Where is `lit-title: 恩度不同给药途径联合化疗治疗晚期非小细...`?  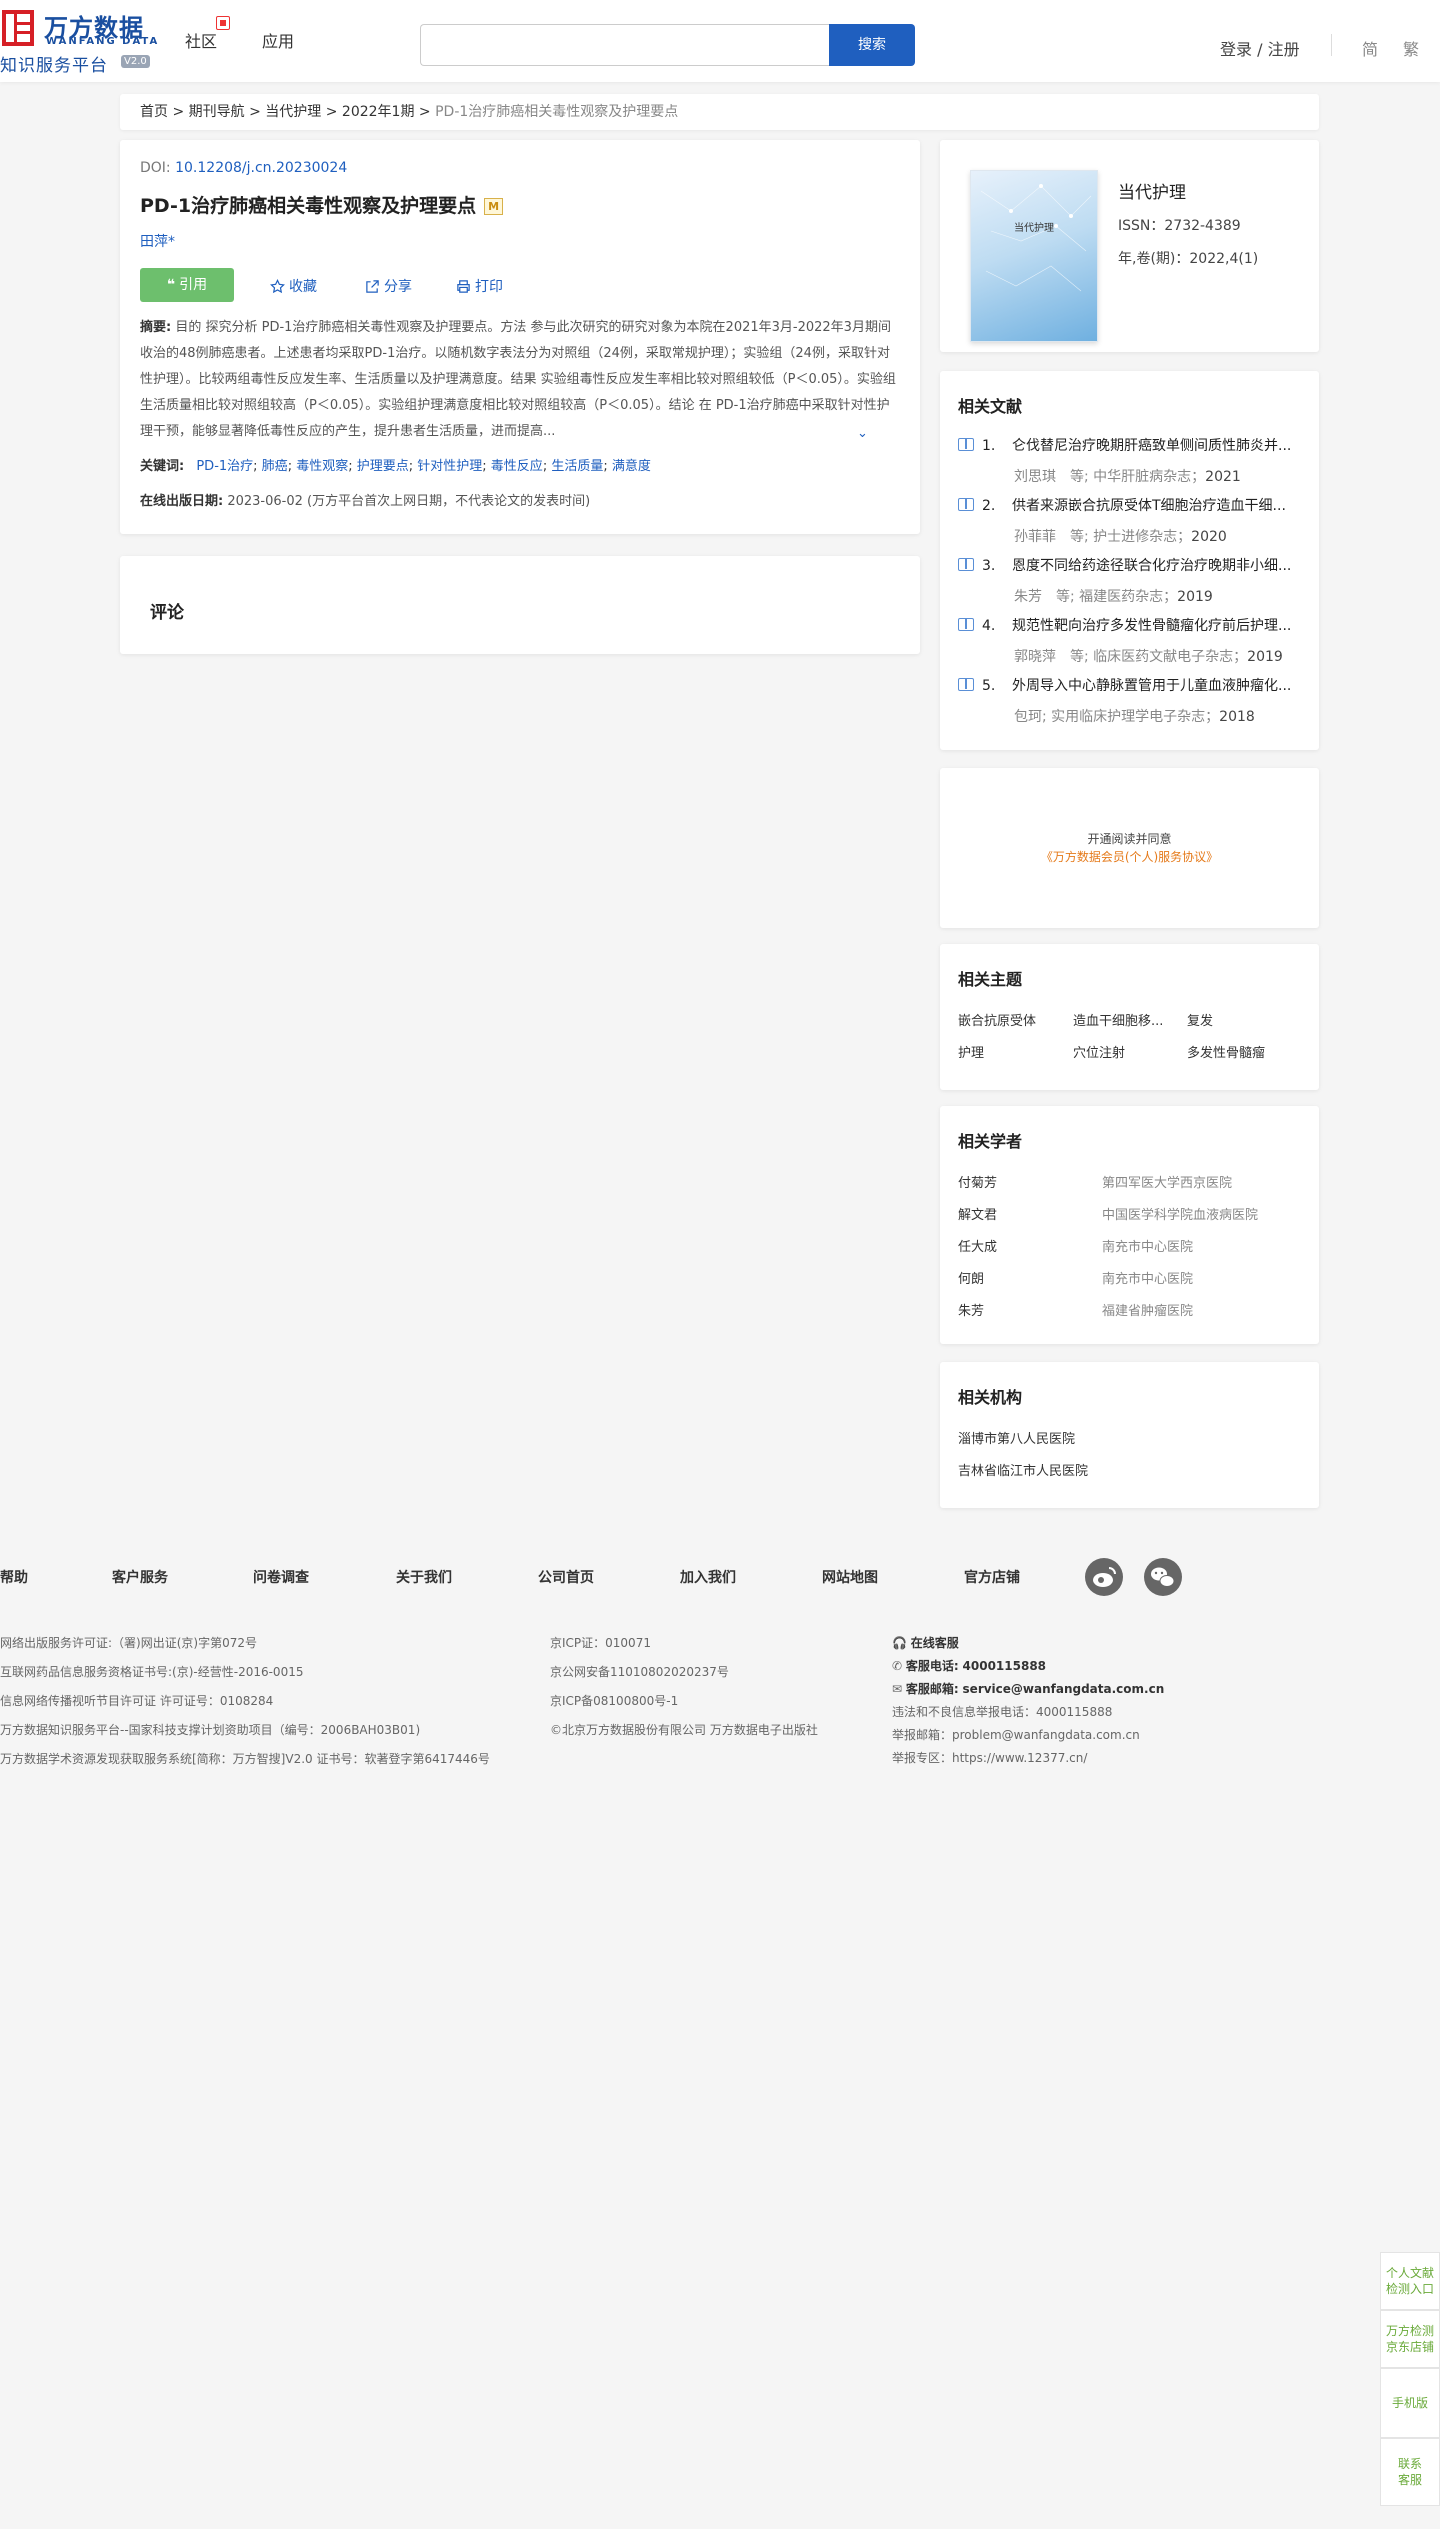
lit-title: 恩度不同给药途径联合化疗治疗晚期非小细... is located at coordinates (1151, 566).